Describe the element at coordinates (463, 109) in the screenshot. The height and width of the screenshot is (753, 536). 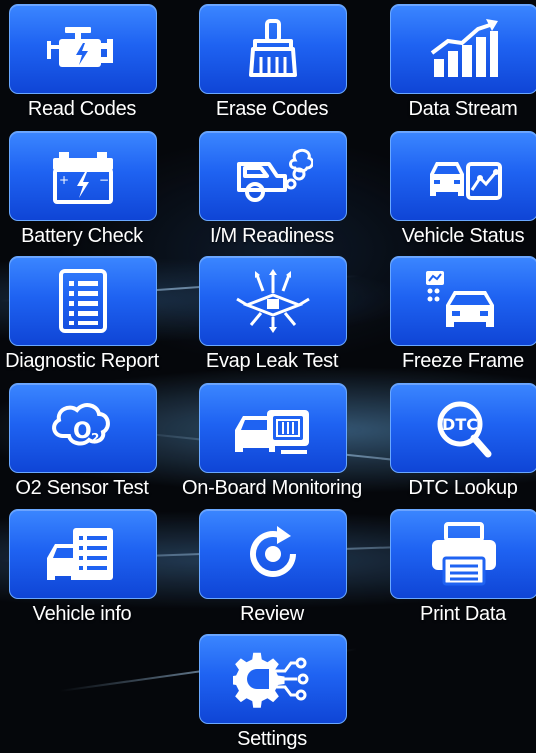
I see `data-stream-label: Data Stream` at that location.